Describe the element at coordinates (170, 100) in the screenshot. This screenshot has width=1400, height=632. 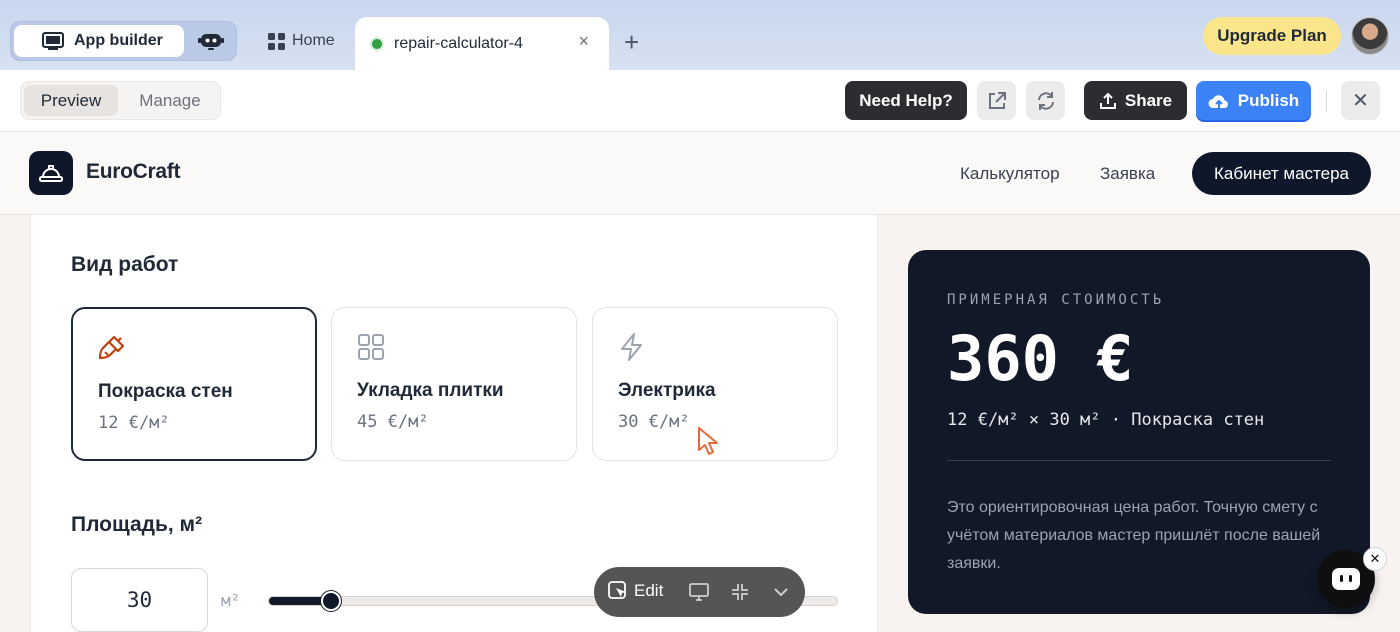
I see `manage-tab: Manage` at that location.